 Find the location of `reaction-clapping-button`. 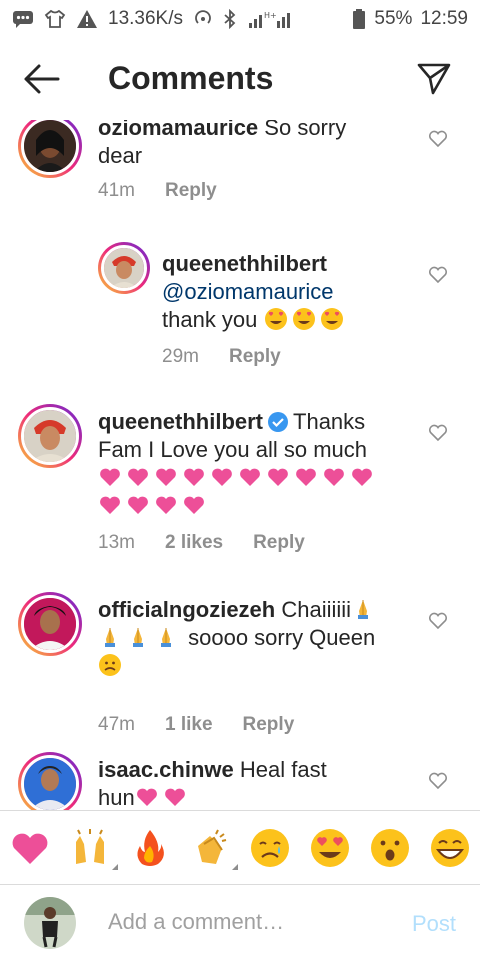

reaction-clapping-button is located at coordinates (213, 848).